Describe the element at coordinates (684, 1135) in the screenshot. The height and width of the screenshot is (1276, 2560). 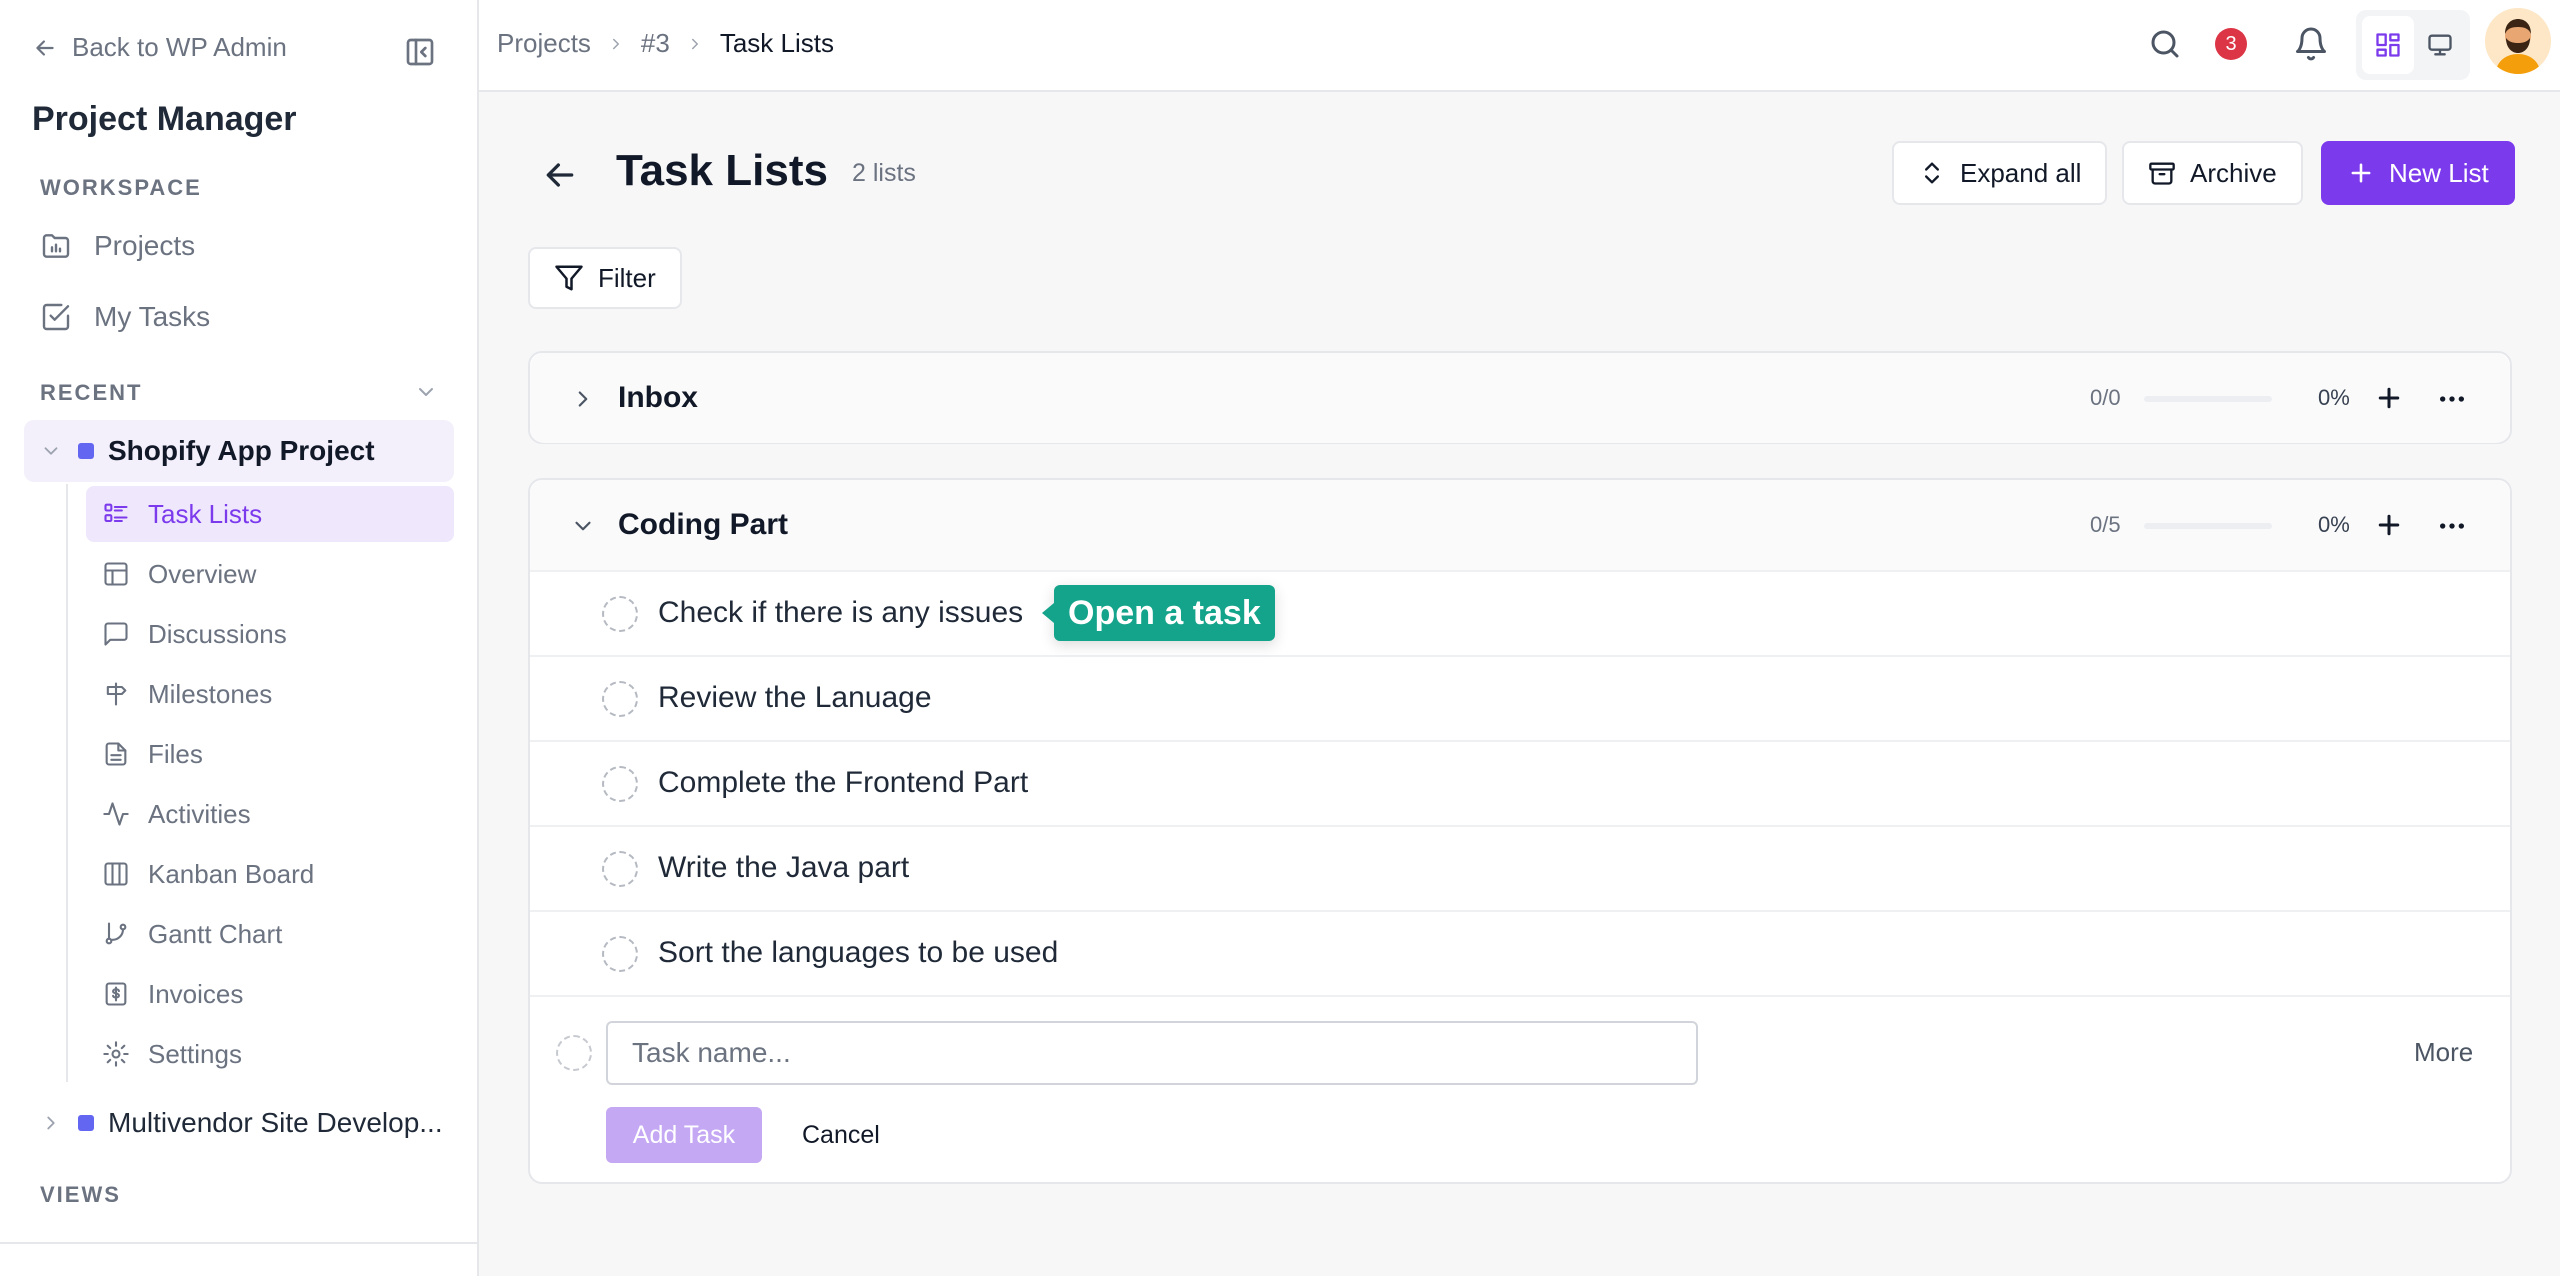
I see `add-task-button: Add Task` at that location.